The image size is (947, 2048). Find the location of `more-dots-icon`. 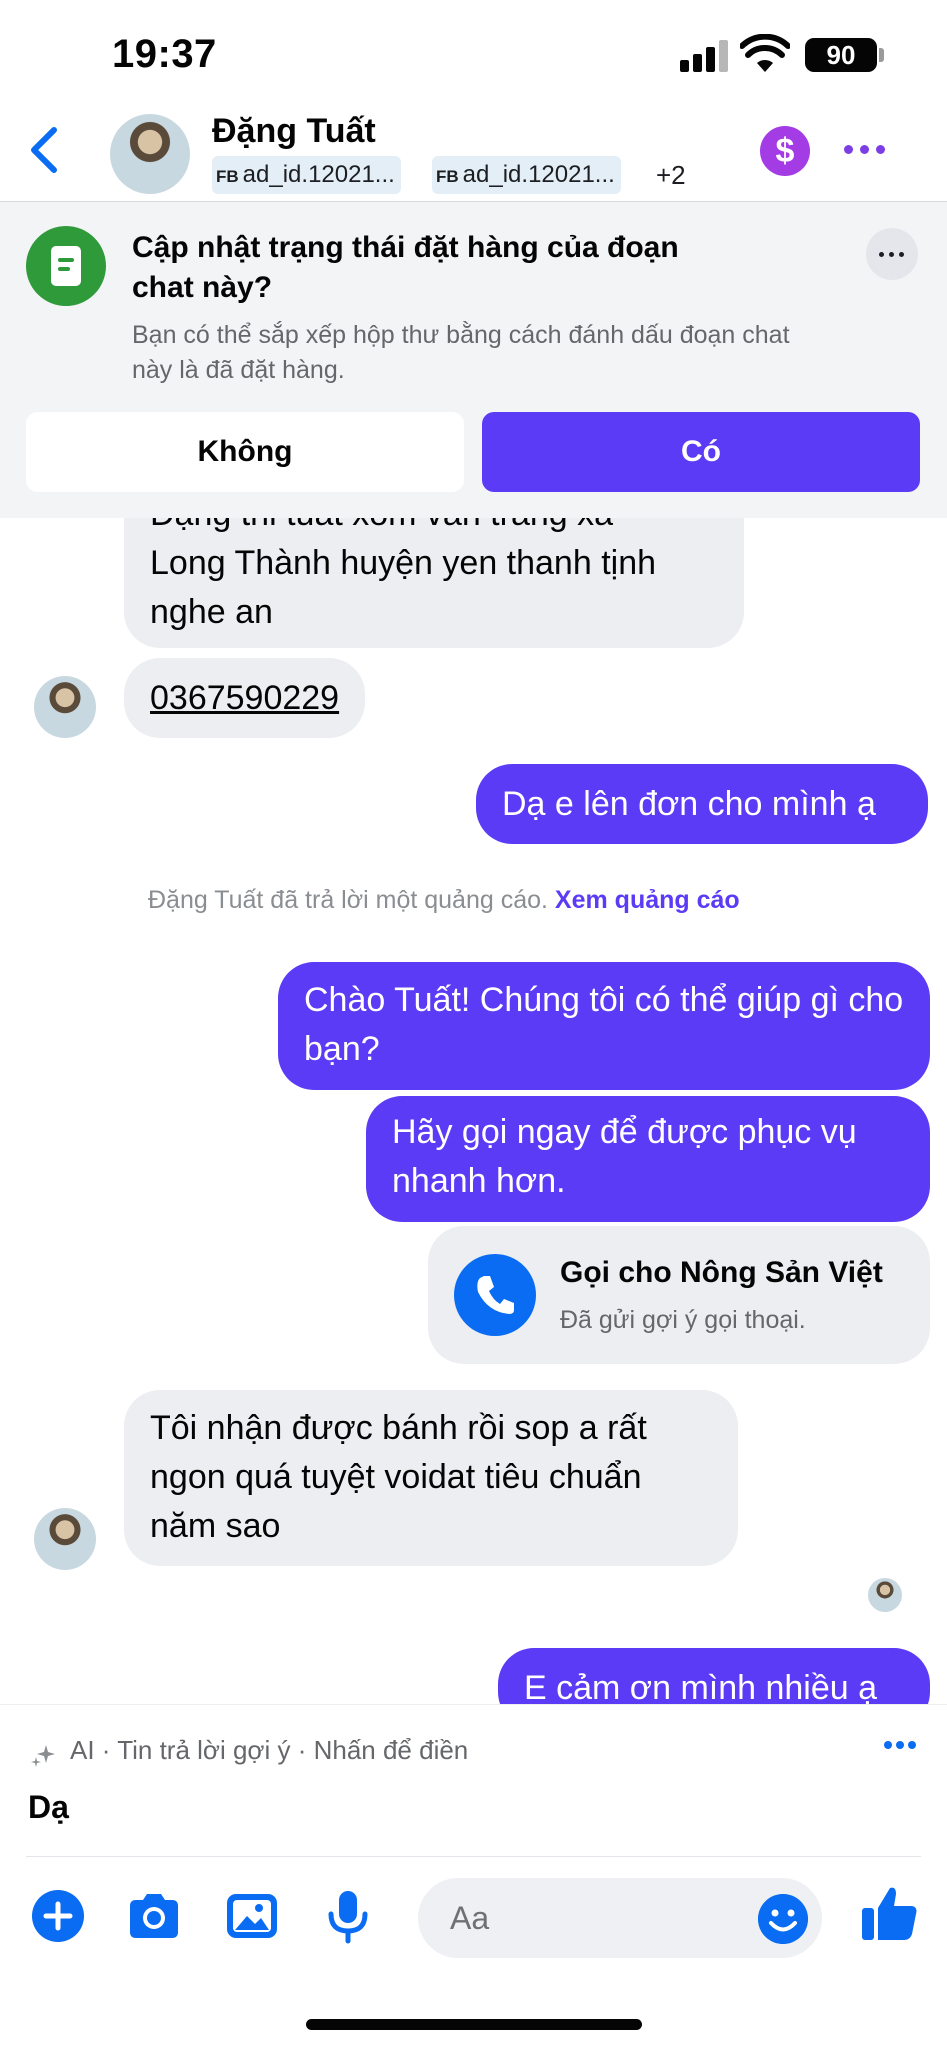

more-dots-icon is located at coordinates (865, 150).